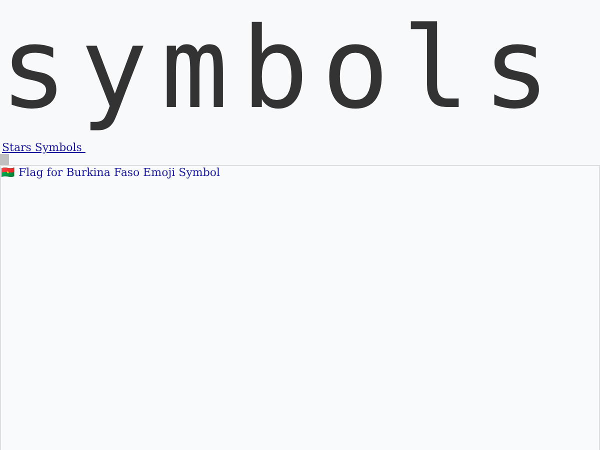  What do you see at coordinates (4, 159) in the screenshot?
I see `placeholder-icon` at bounding box center [4, 159].